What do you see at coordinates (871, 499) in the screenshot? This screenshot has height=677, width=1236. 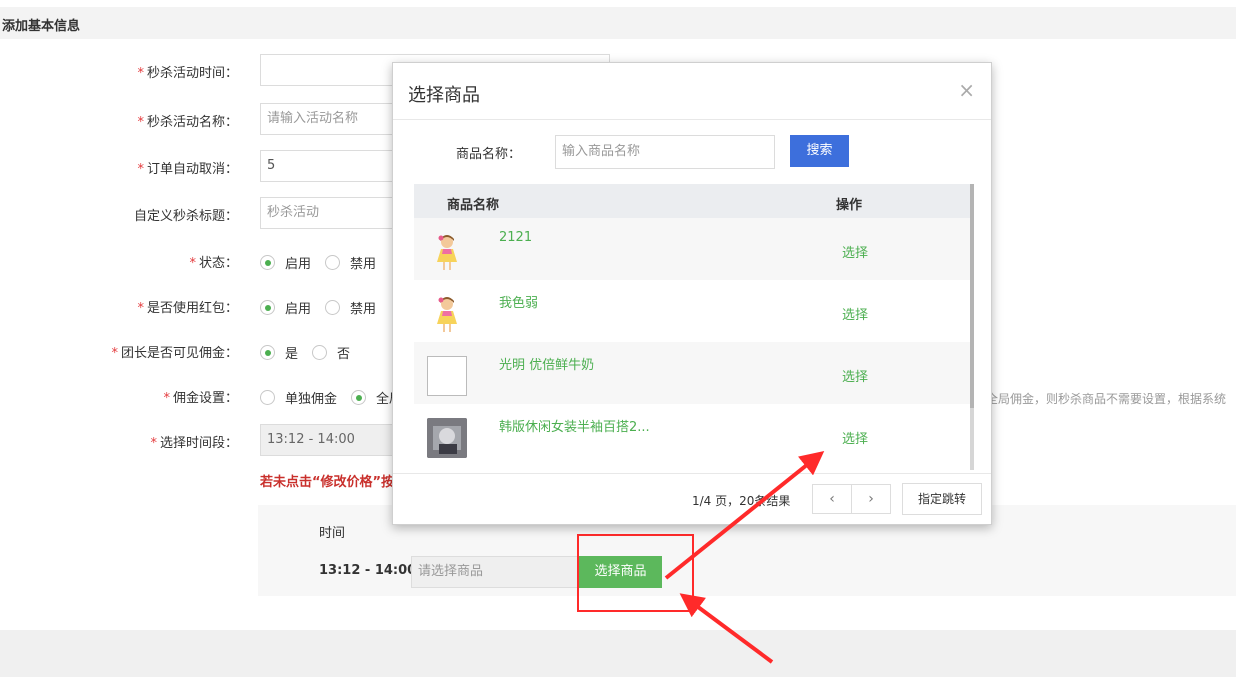 I see `next-page-button: ›` at bounding box center [871, 499].